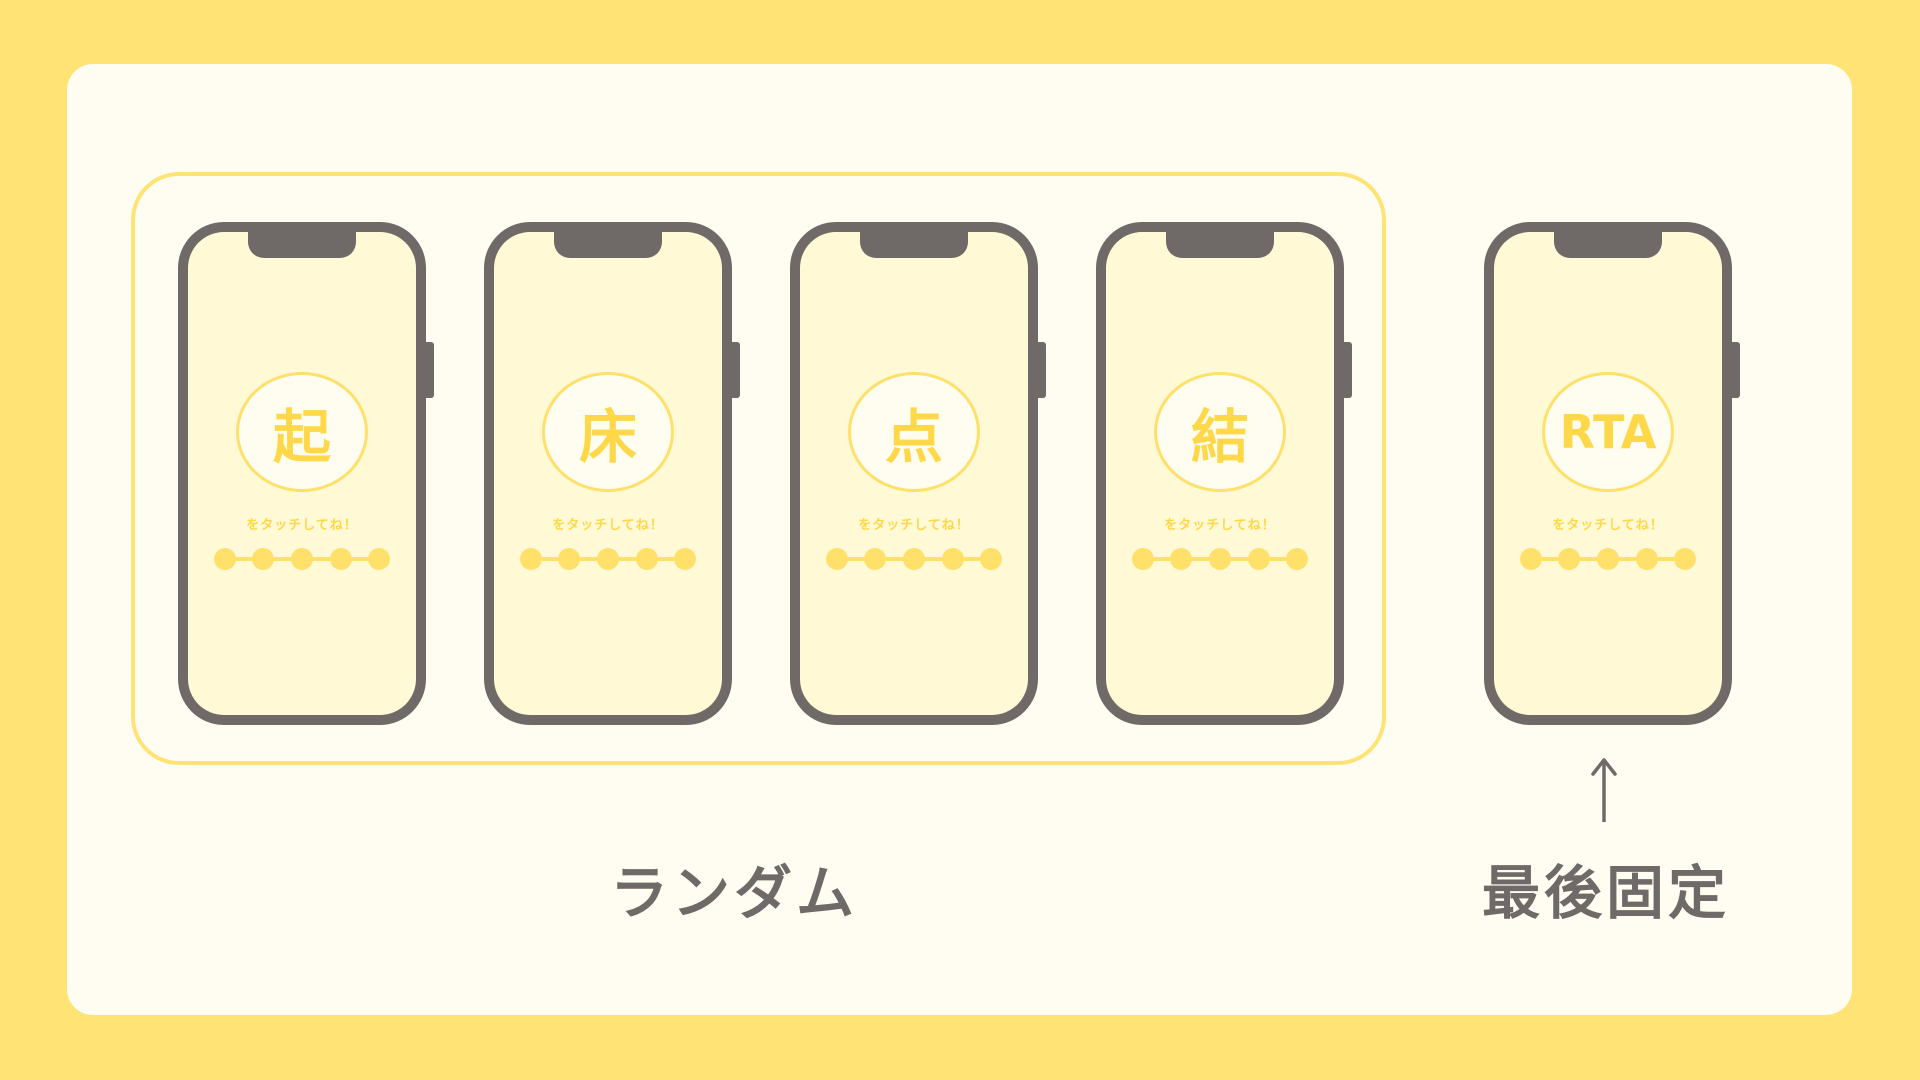 The height and width of the screenshot is (1080, 1920). What do you see at coordinates (734, 893) in the screenshot?
I see `random-label: ランダム` at bounding box center [734, 893].